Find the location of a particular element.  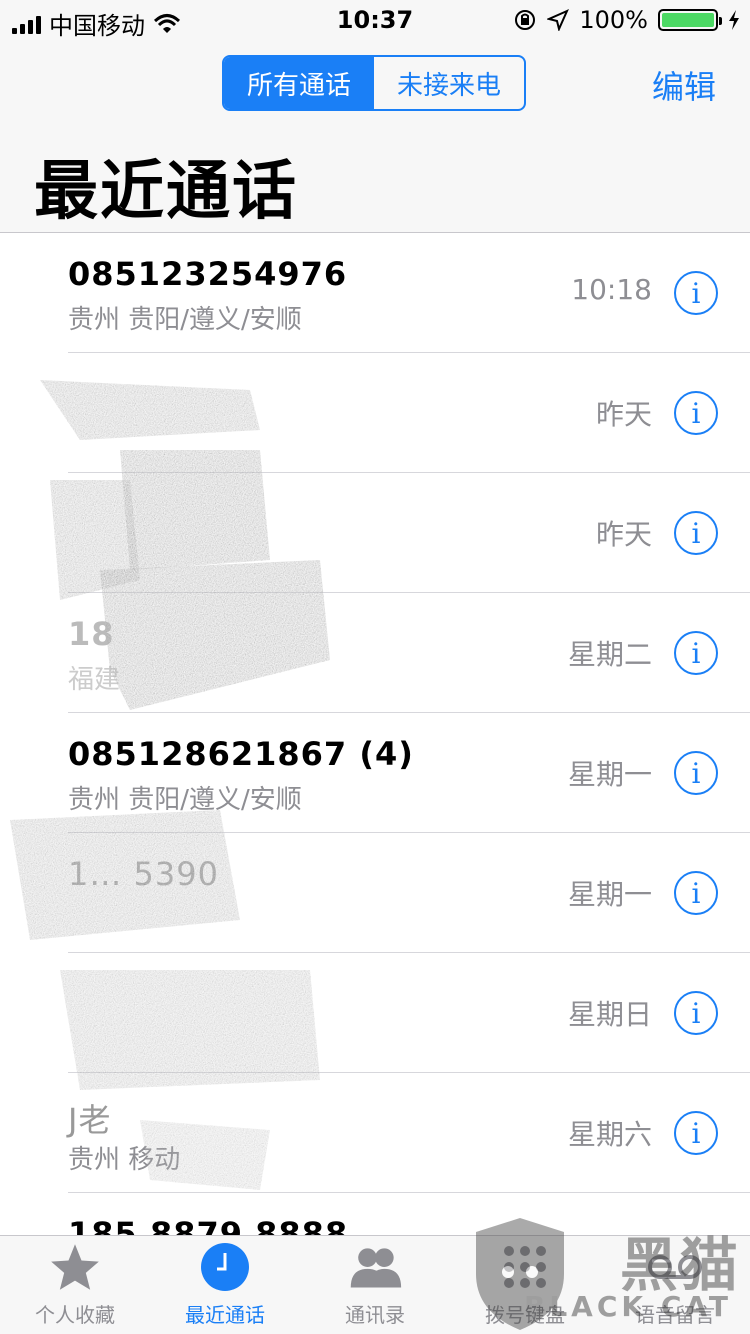

call-time: 星期六 is located at coordinates (609, 1134).